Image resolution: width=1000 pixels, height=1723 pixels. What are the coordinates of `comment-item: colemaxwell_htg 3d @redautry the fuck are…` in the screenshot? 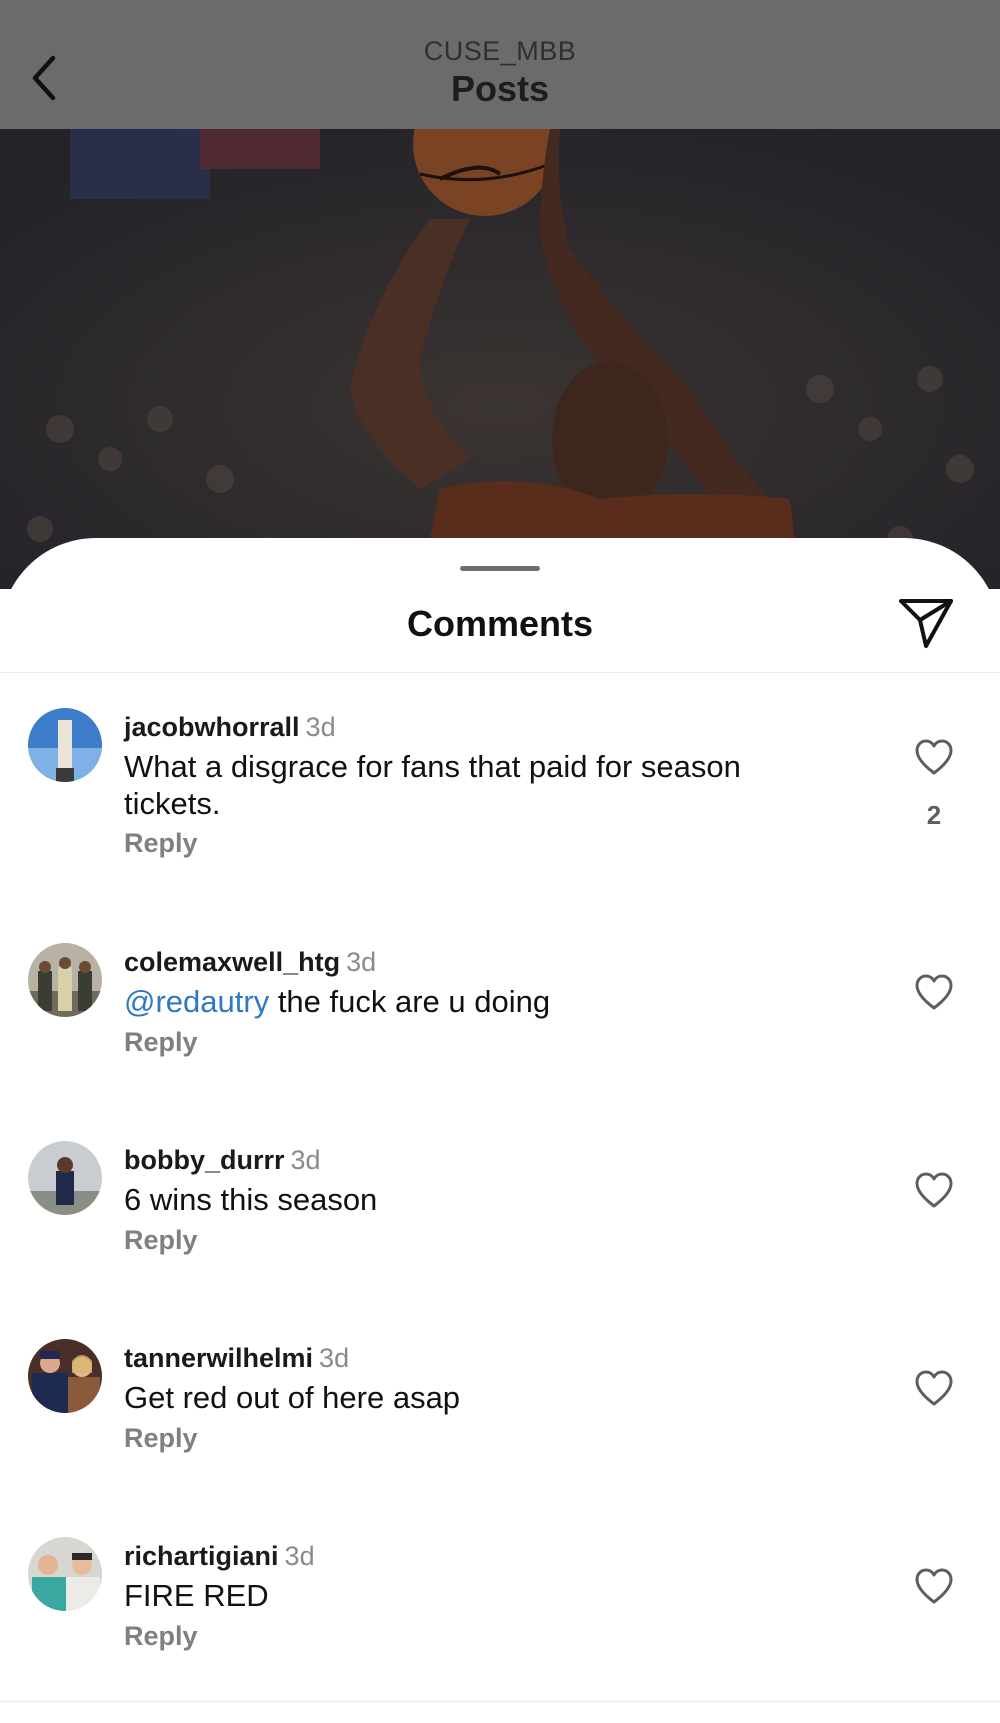 It's located at (500, 1038).